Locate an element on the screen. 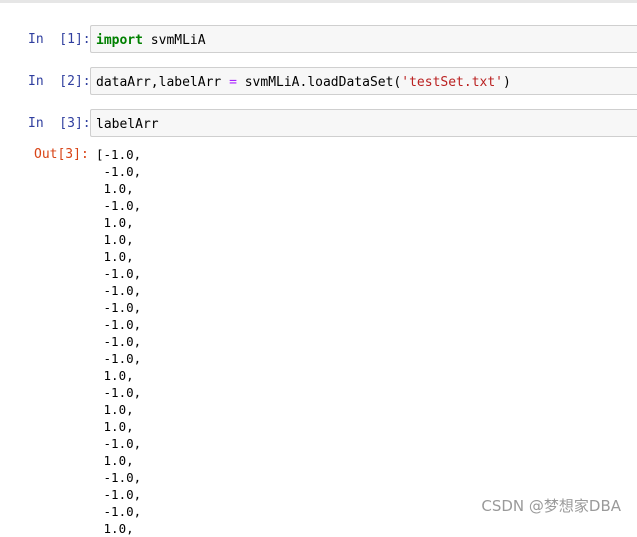 Image resolution: width=637 pixels, height=537 pixels. import-keyword: import is located at coordinates (119, 40).